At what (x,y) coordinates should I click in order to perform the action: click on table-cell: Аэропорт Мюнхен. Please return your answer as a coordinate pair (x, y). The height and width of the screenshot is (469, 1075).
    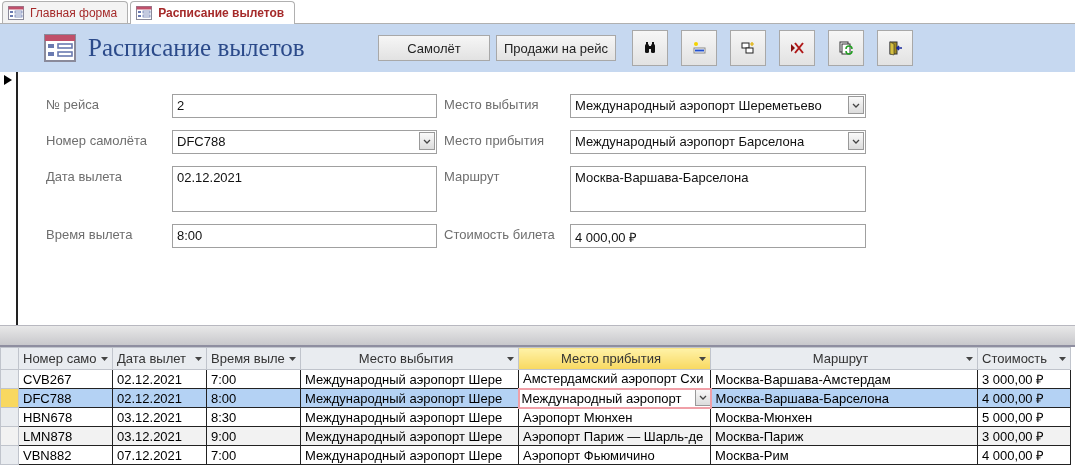
    Looking at the image, I should click on (614, 417).